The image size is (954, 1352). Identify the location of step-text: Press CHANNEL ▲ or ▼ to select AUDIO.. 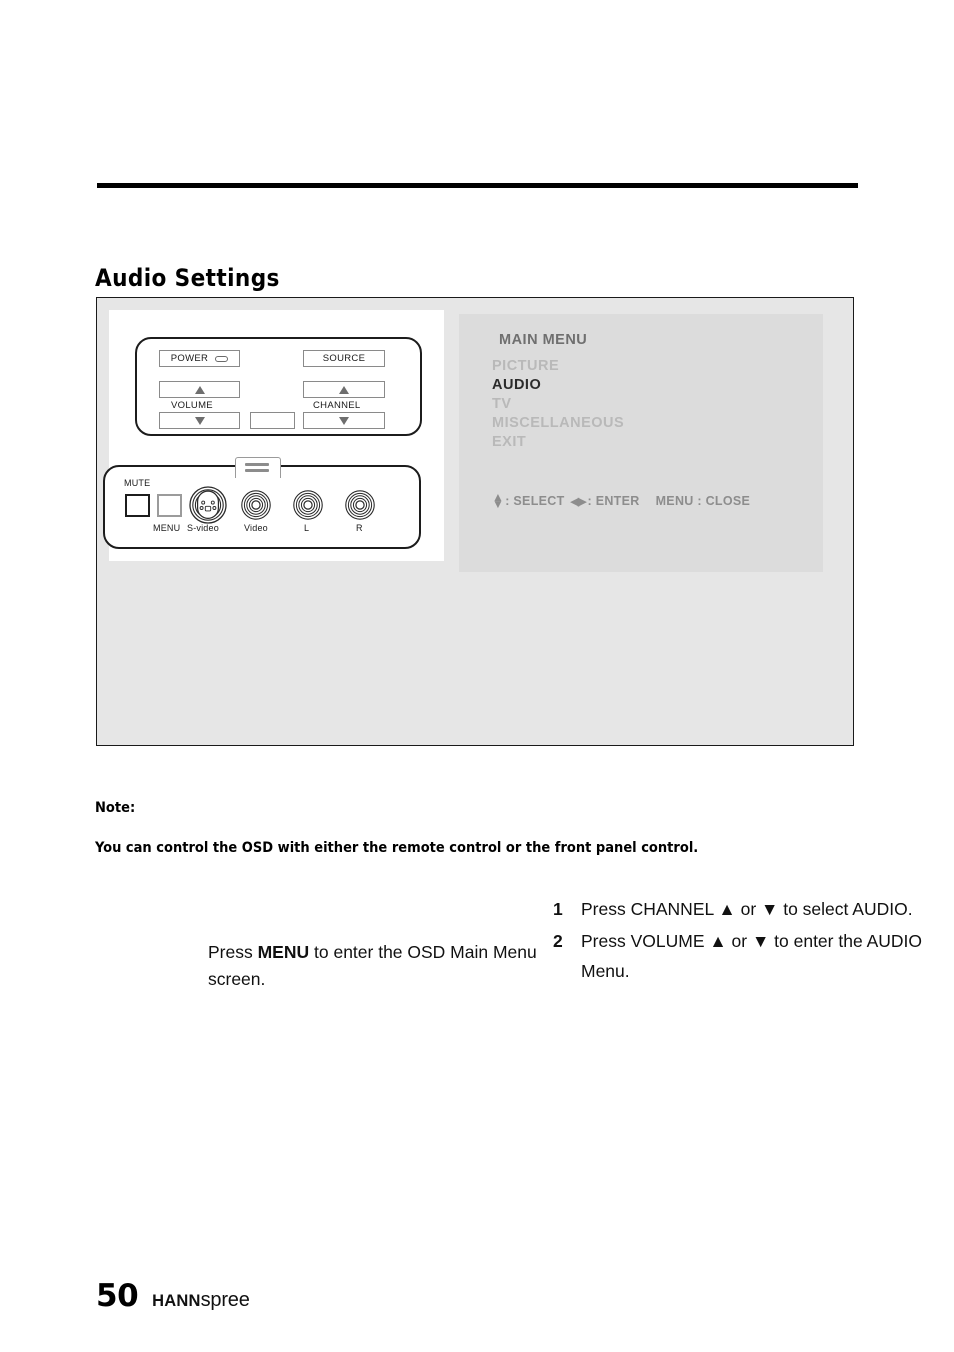
(747, 909).